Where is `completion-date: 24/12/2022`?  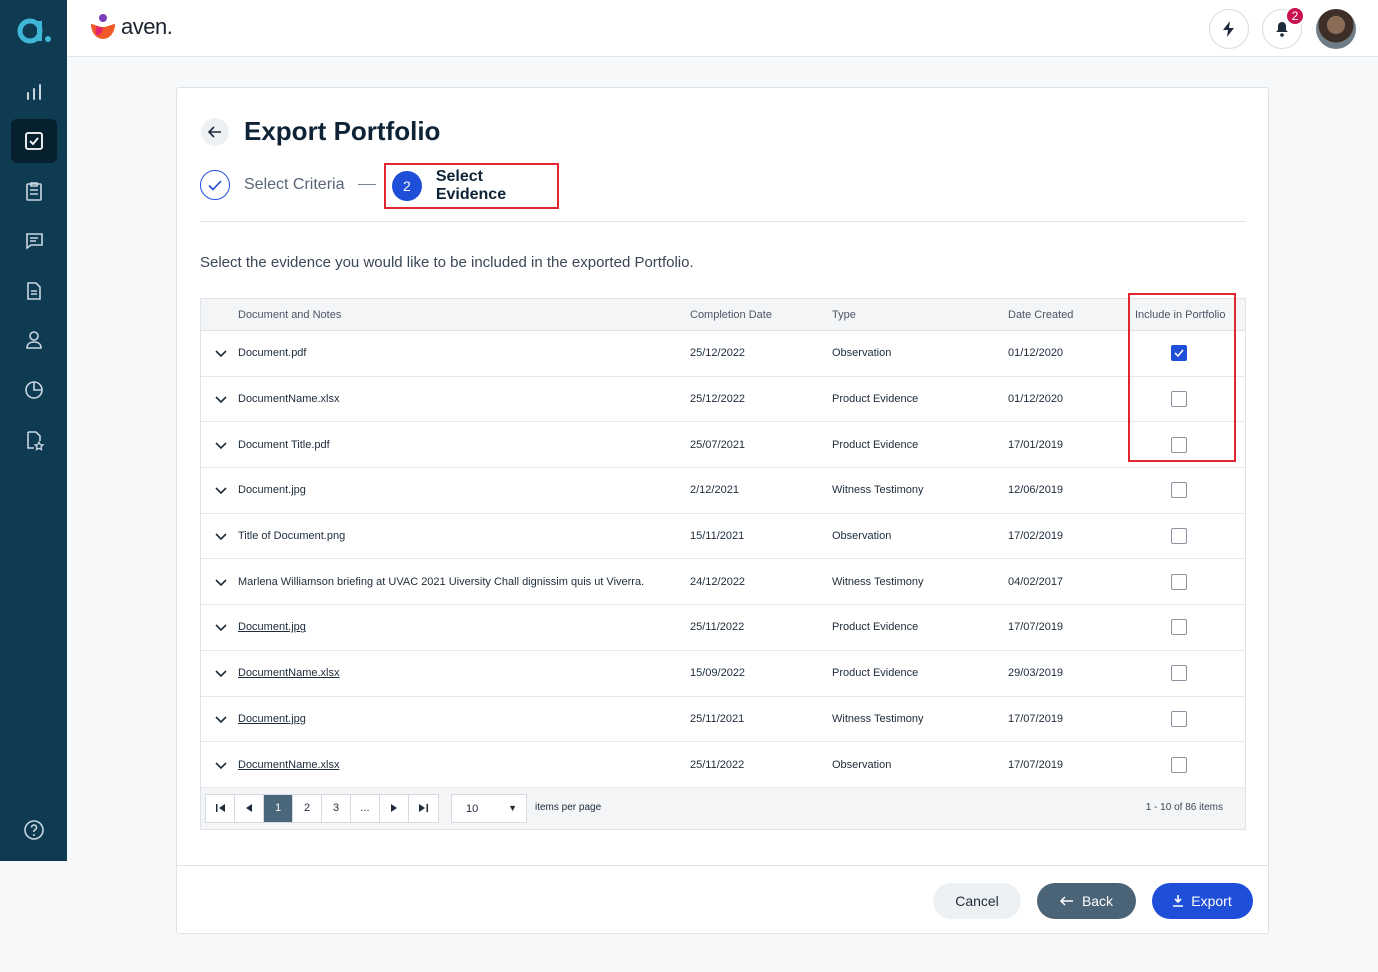 completion-date: 24/12/2022 is located at coordinates (718, 581).